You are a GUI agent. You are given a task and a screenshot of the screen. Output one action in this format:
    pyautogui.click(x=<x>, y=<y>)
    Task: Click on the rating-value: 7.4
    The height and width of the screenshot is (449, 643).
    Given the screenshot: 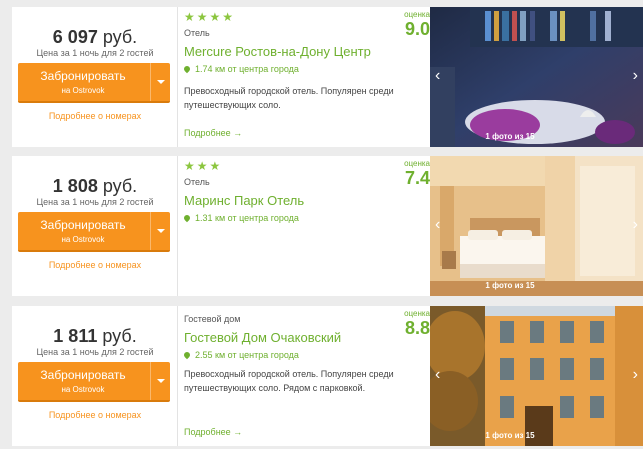 What is the action you would take?
    pyautogui.click(x=417, y=178)
    